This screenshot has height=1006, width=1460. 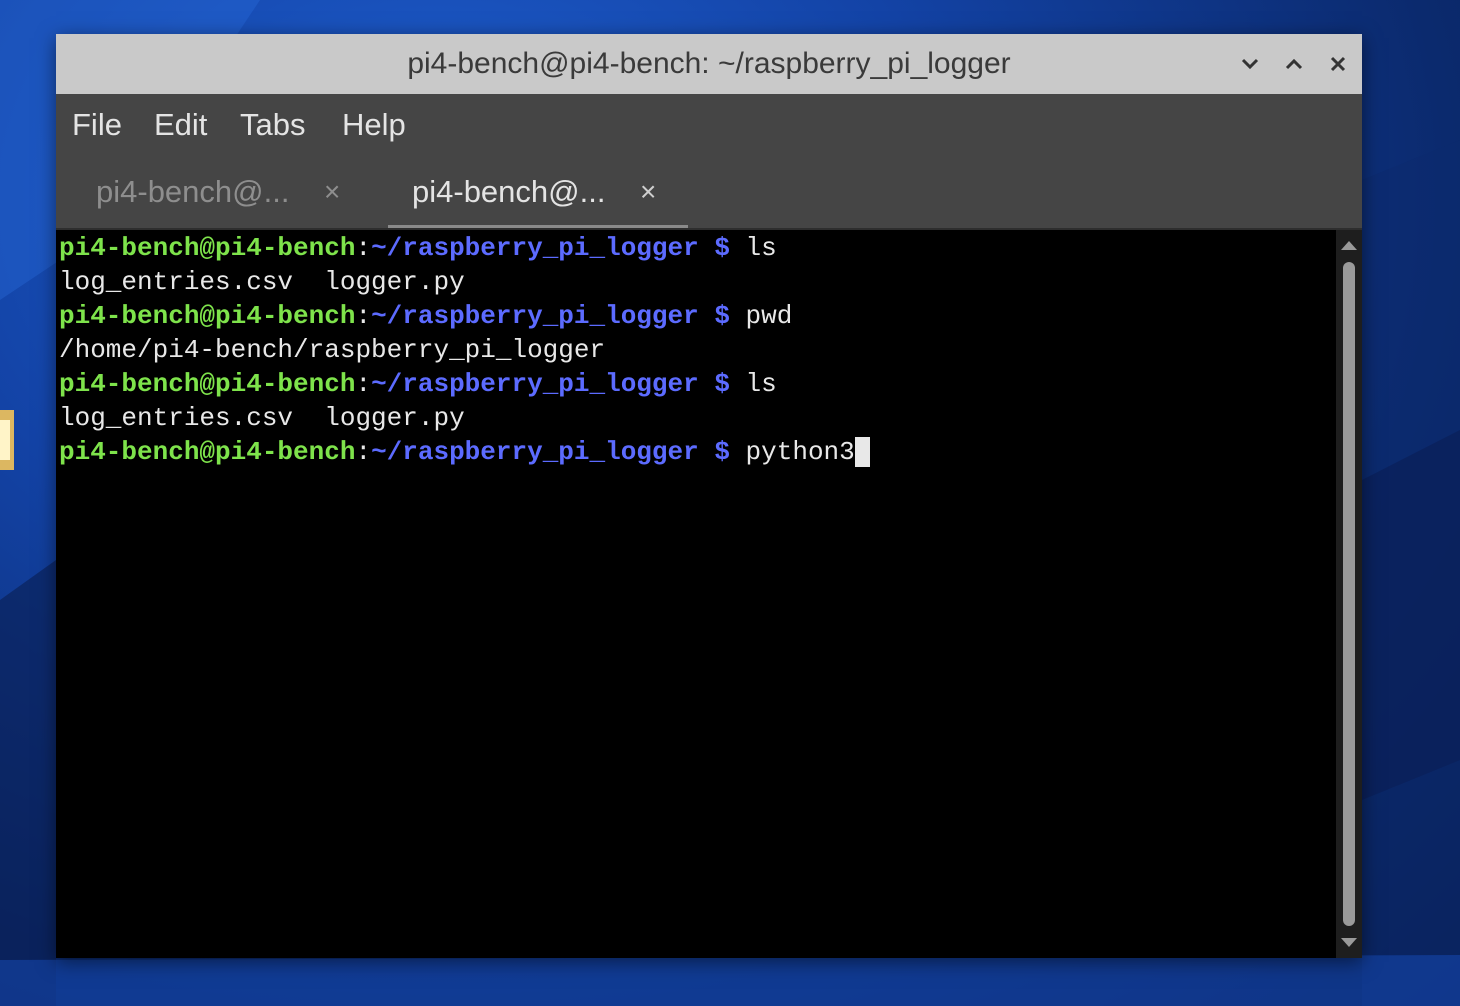 I want to click on command-text: pwd, so click(x=769, y=316).